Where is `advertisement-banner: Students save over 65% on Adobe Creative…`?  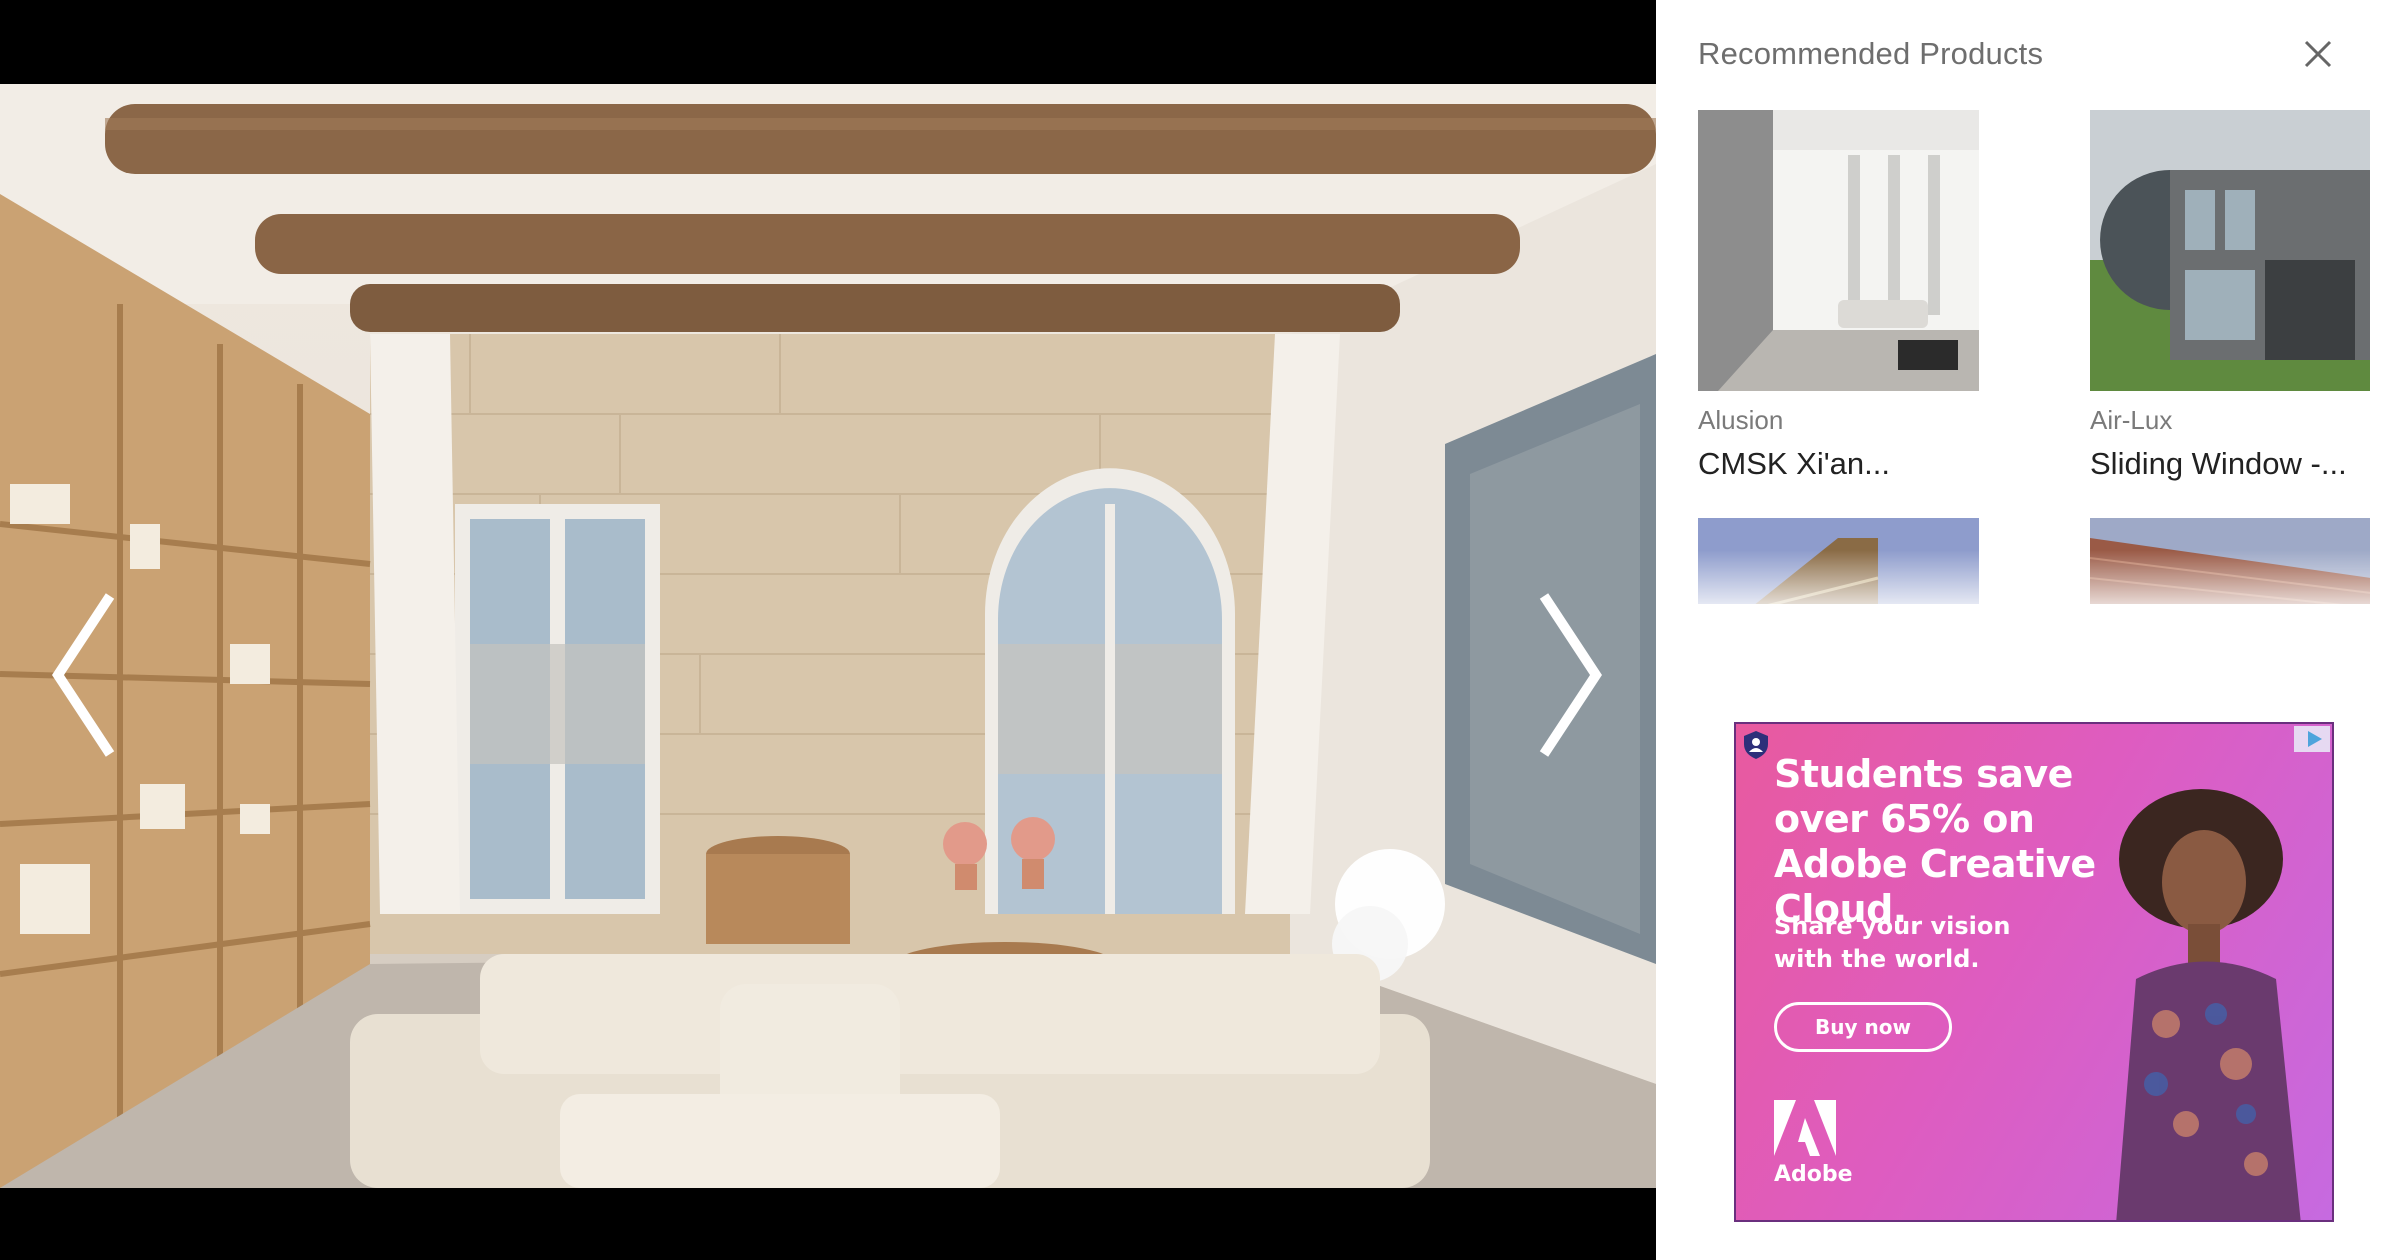
advertisement-banner: Students save over 65% on Adobe Creative… is located at coordinates (2034, 972).